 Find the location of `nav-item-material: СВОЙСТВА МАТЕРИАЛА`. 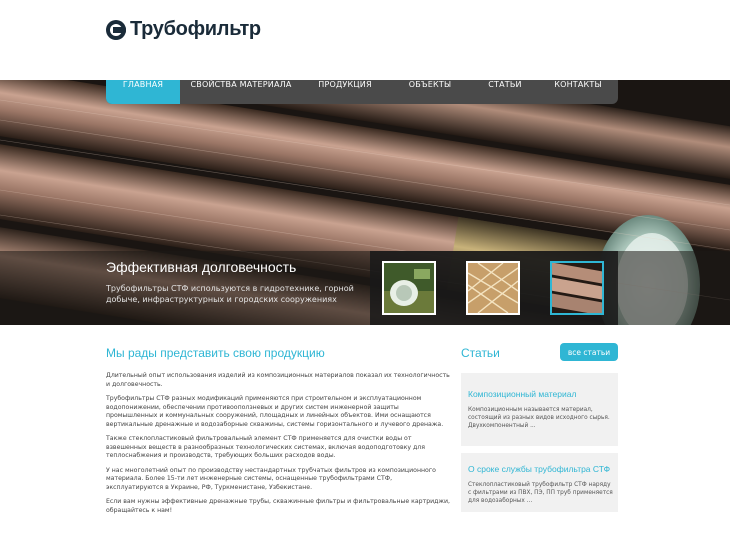

nav-item-material: СВОЙСТВА МАТЕРИАЛА is located at coordinates (241, 92).